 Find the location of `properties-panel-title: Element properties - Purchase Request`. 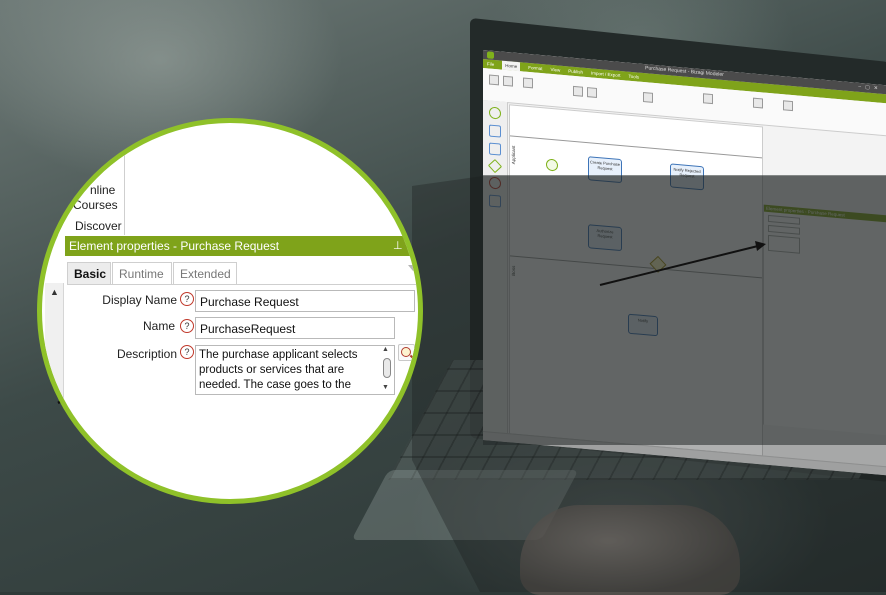

properties-panel-title: Element properties - Purchase Request is located at coordinates (241, 246).